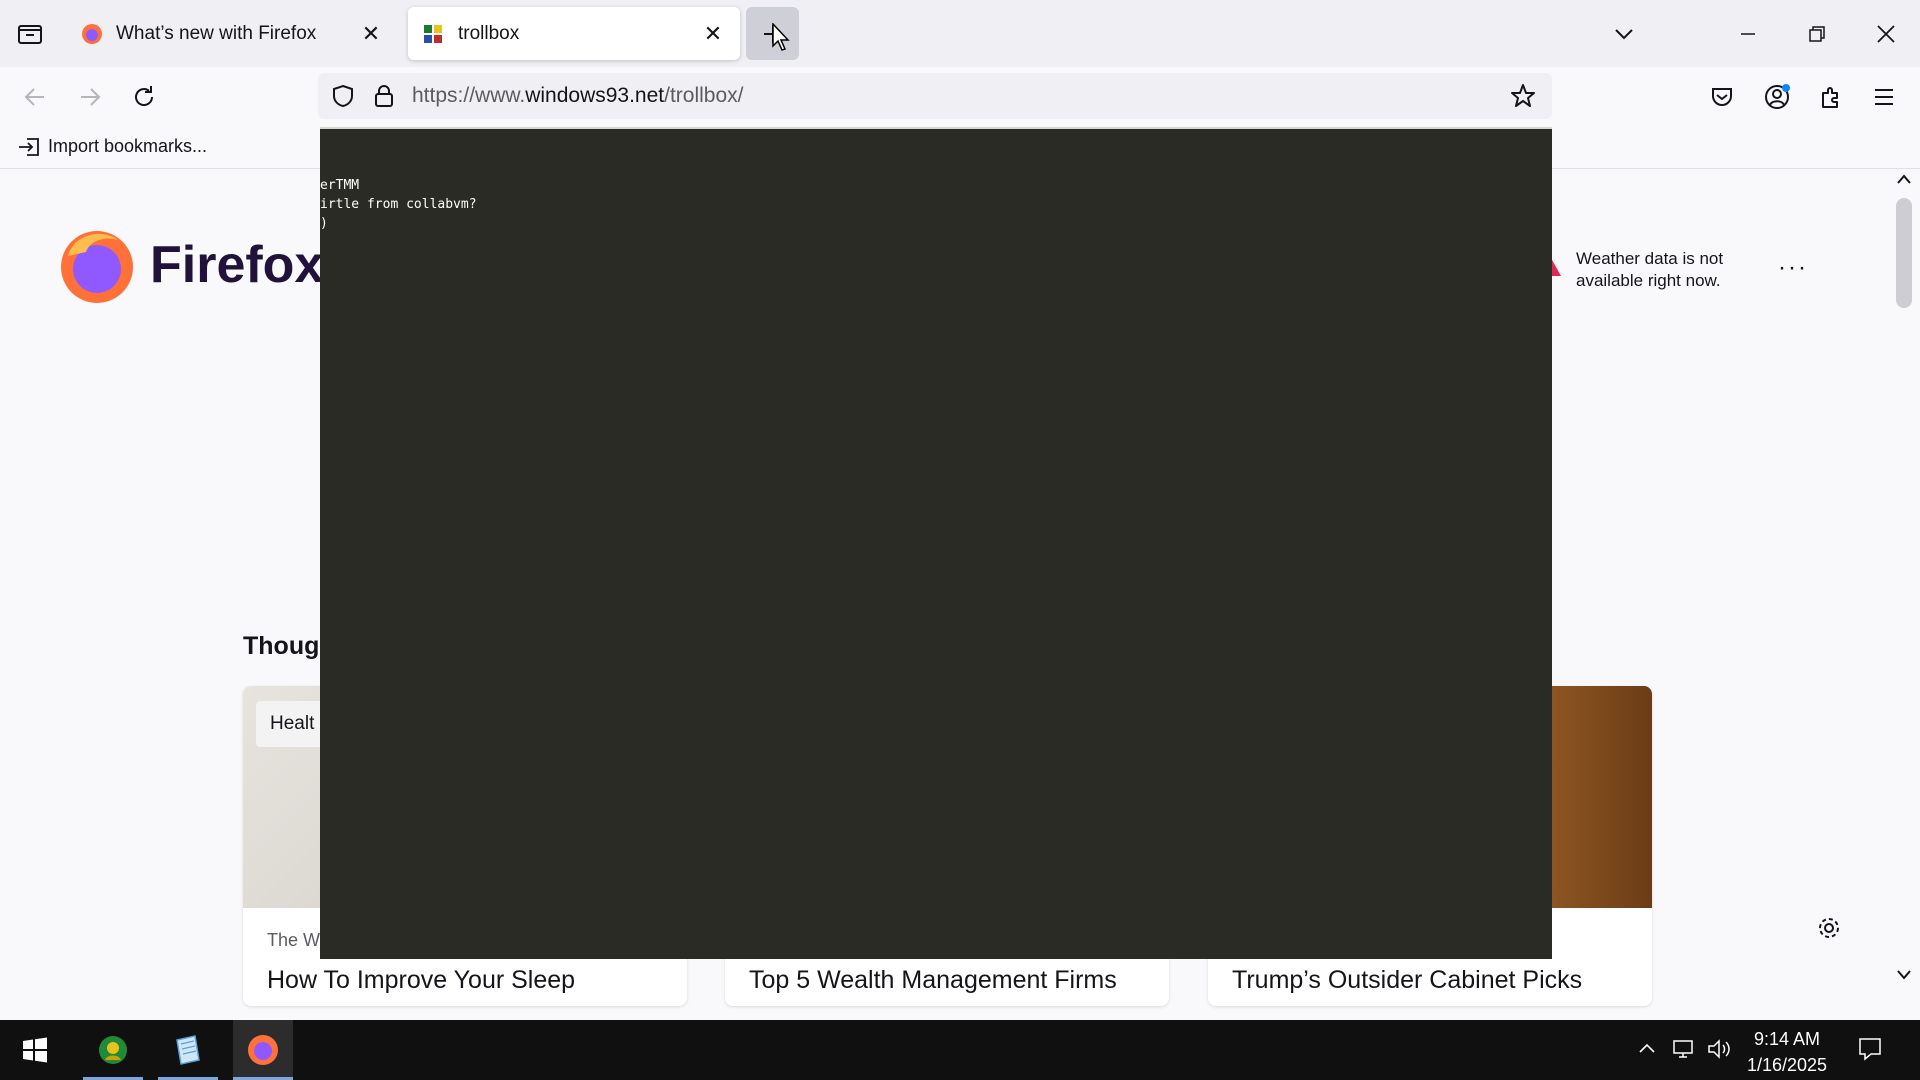 This screenshot has width=1920, height=1080. I want to click on chat-line: erTMM, so click(340, 185).